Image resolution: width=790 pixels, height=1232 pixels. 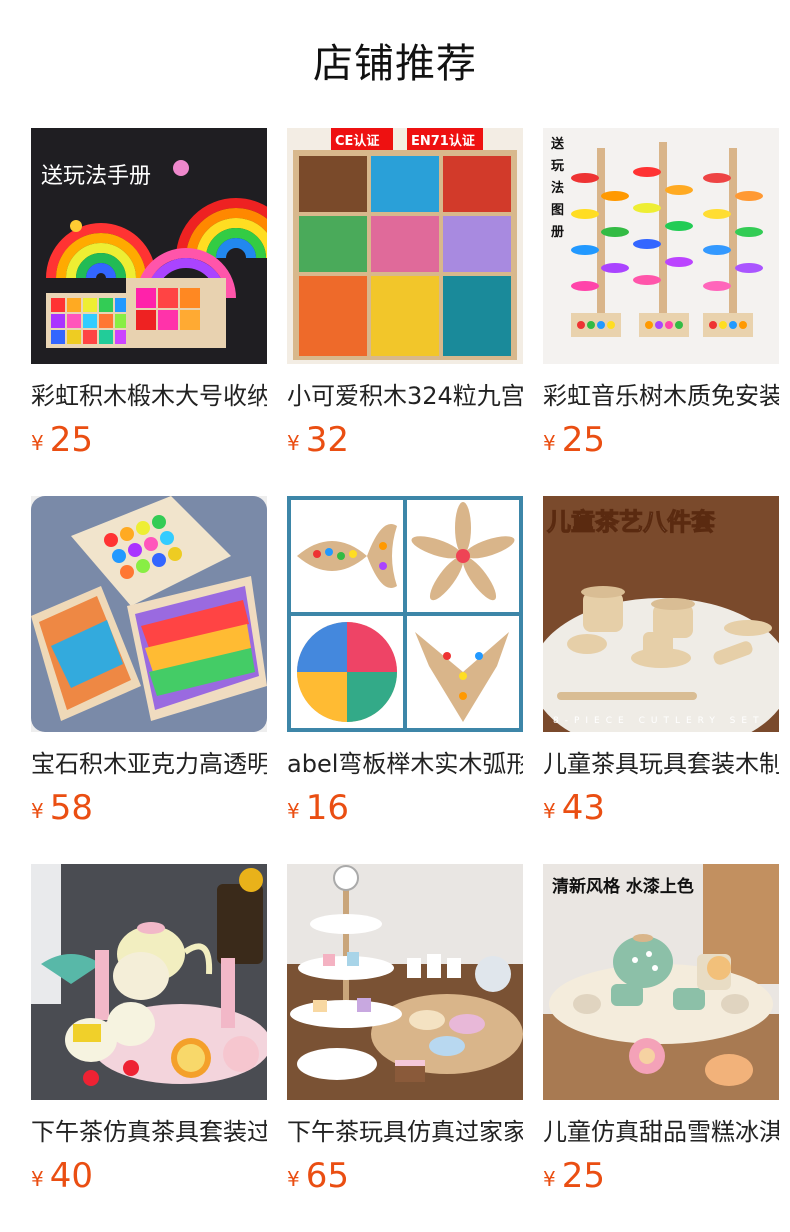 I want to click on certification-badge: CE认证, so click(x=357, y=141).